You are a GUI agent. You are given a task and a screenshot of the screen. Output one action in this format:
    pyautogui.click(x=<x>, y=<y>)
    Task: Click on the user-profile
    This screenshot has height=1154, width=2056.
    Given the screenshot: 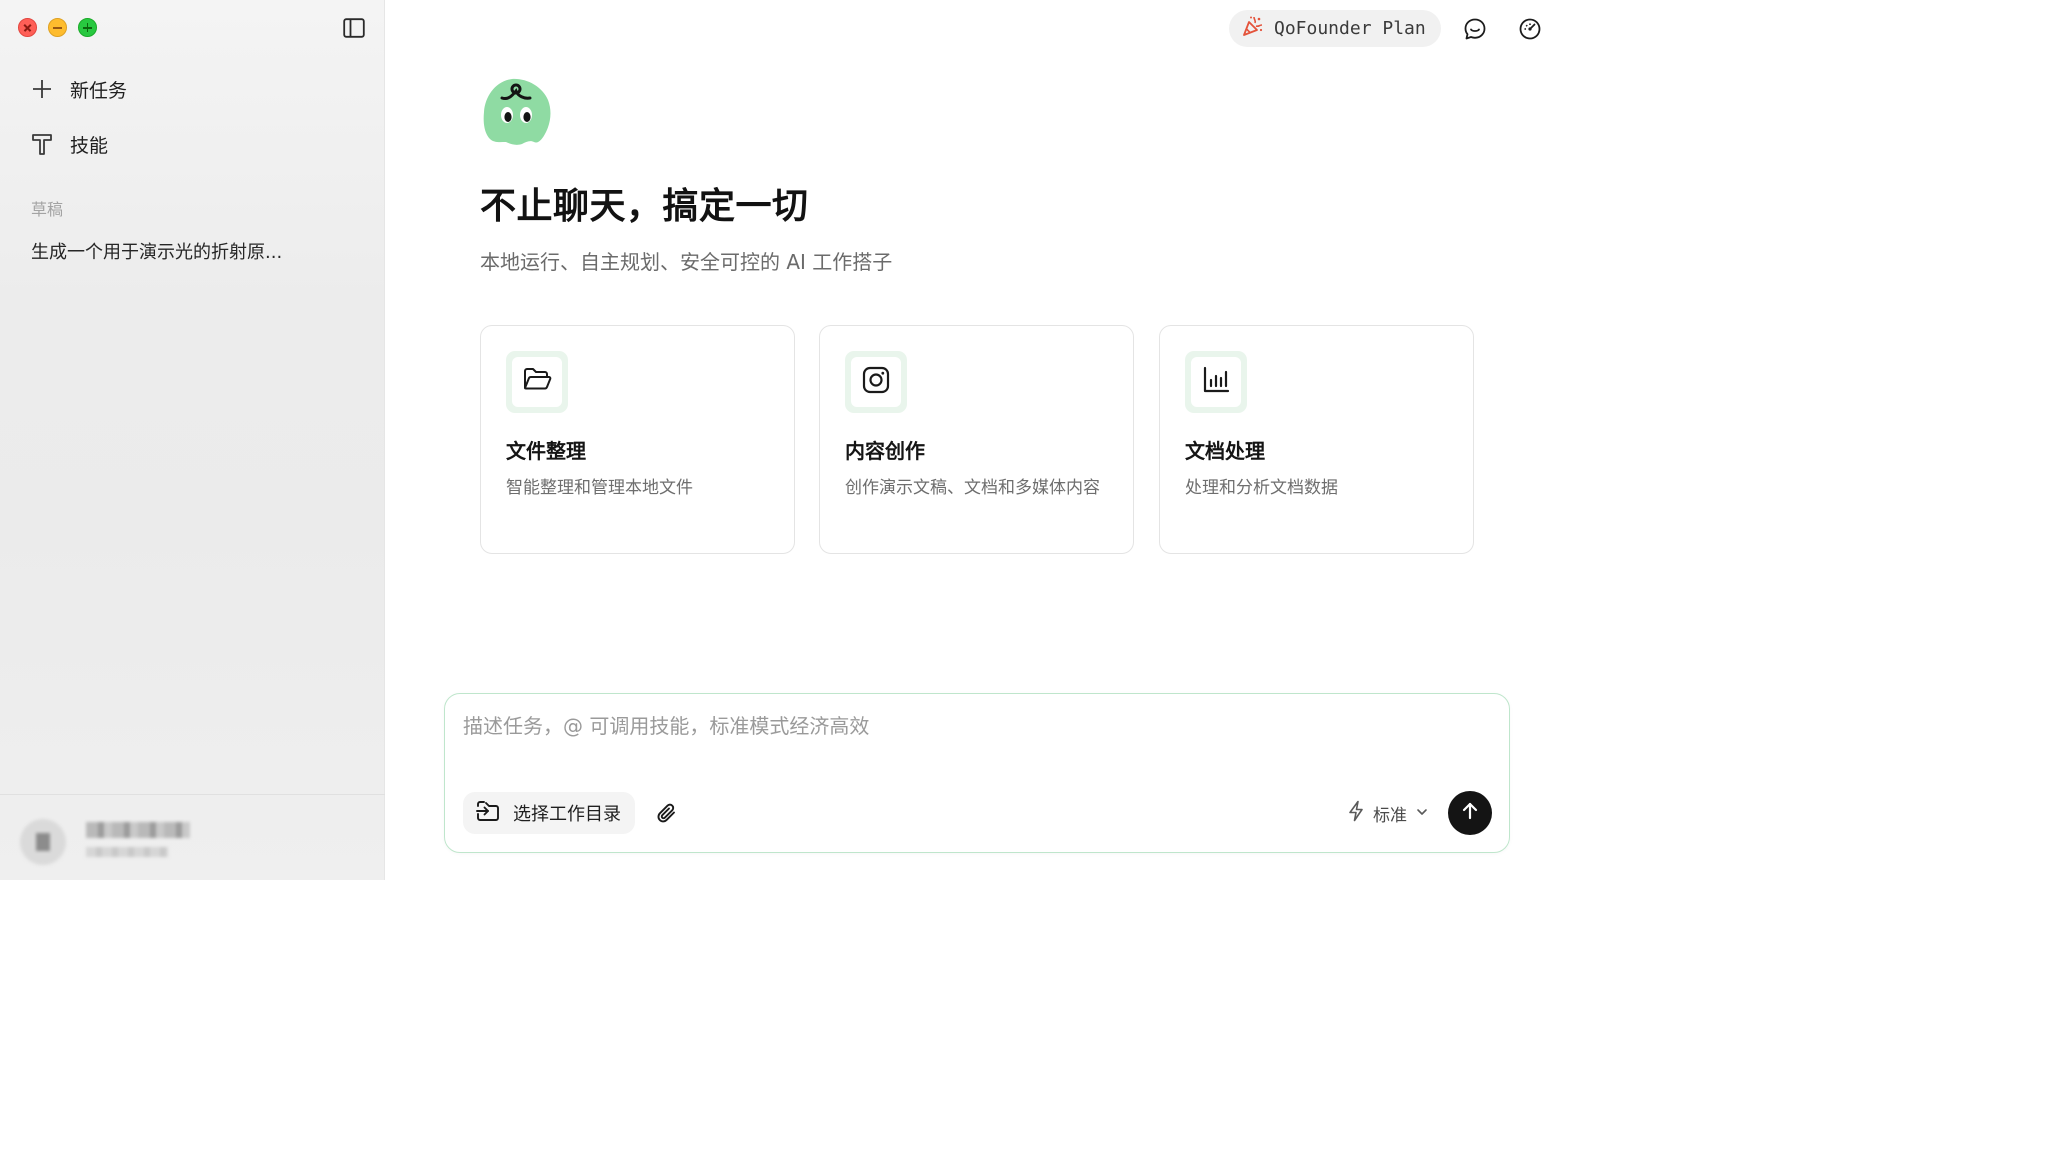 What is the action you would take?
    pyautogui.click(x=192, y=837)
    